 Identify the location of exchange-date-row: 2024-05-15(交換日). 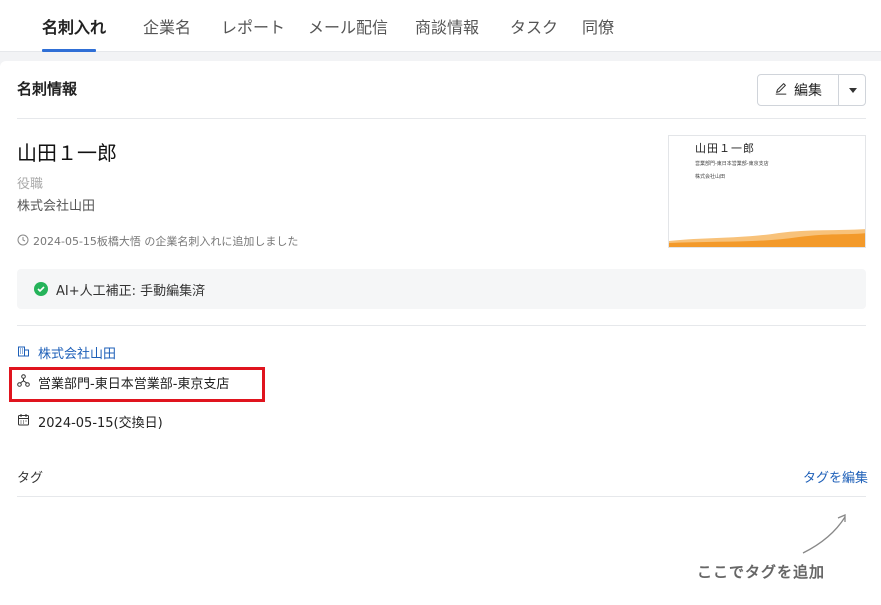
(90, 421).